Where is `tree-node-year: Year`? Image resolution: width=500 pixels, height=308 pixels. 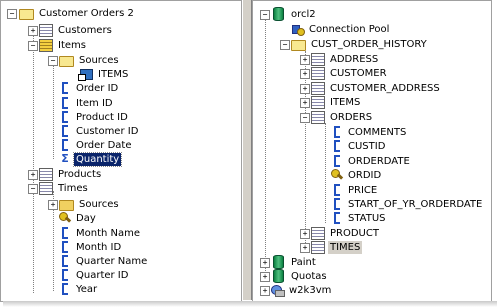
tree-node-year: Year is located at coordinates (79, 289).